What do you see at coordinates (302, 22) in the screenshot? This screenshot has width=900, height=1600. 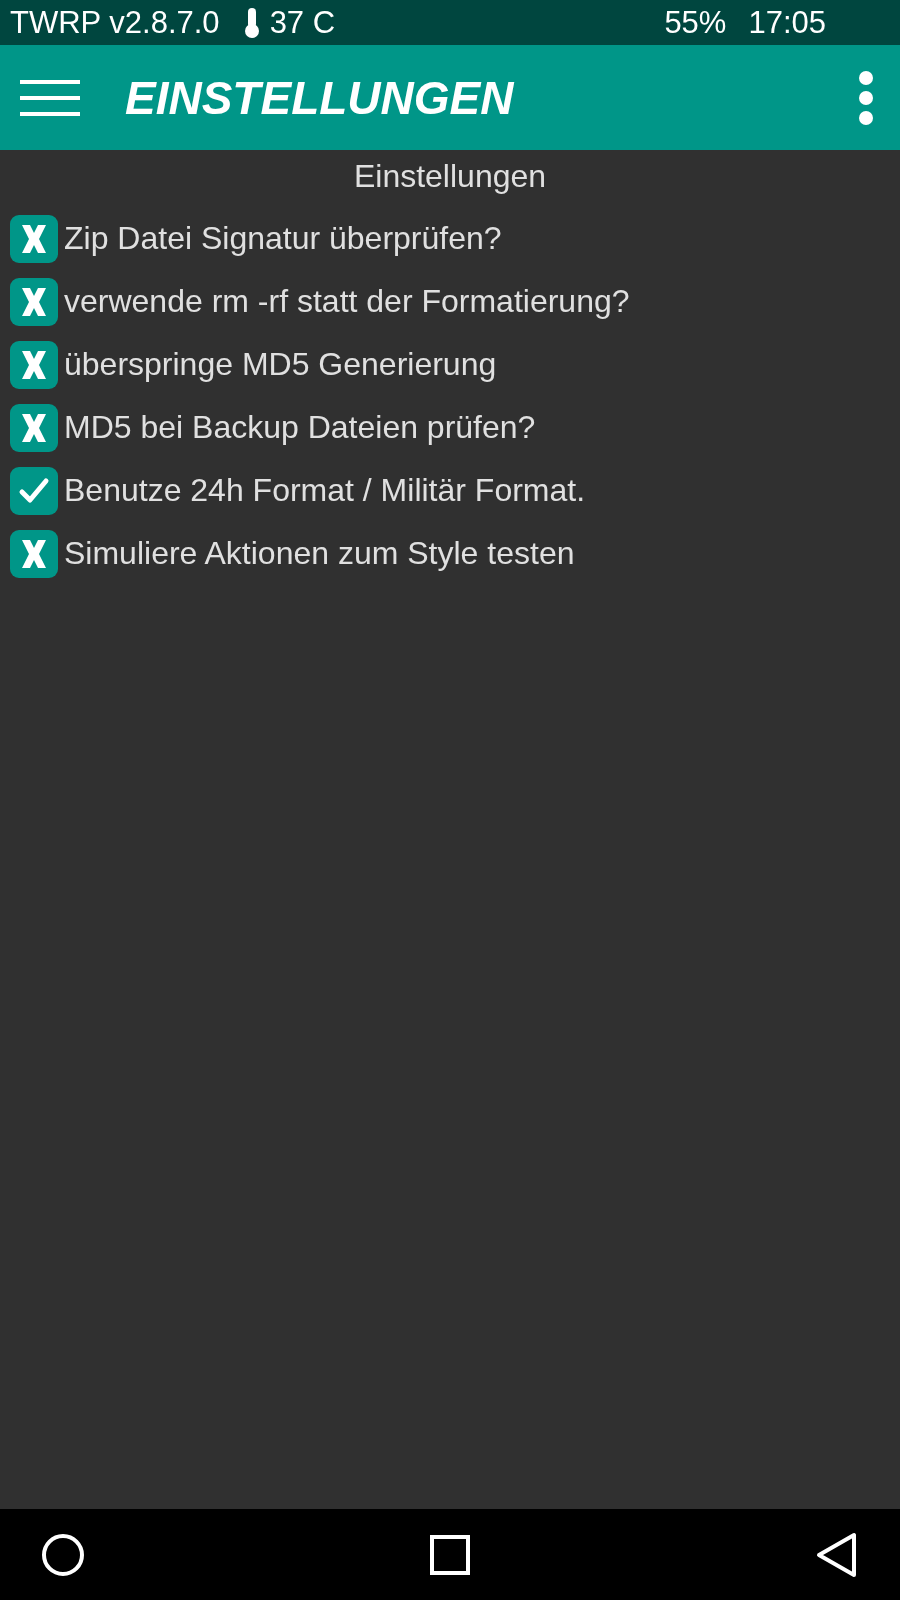 I see `temperature-text: 37 C` at bounding box center [302, 22].